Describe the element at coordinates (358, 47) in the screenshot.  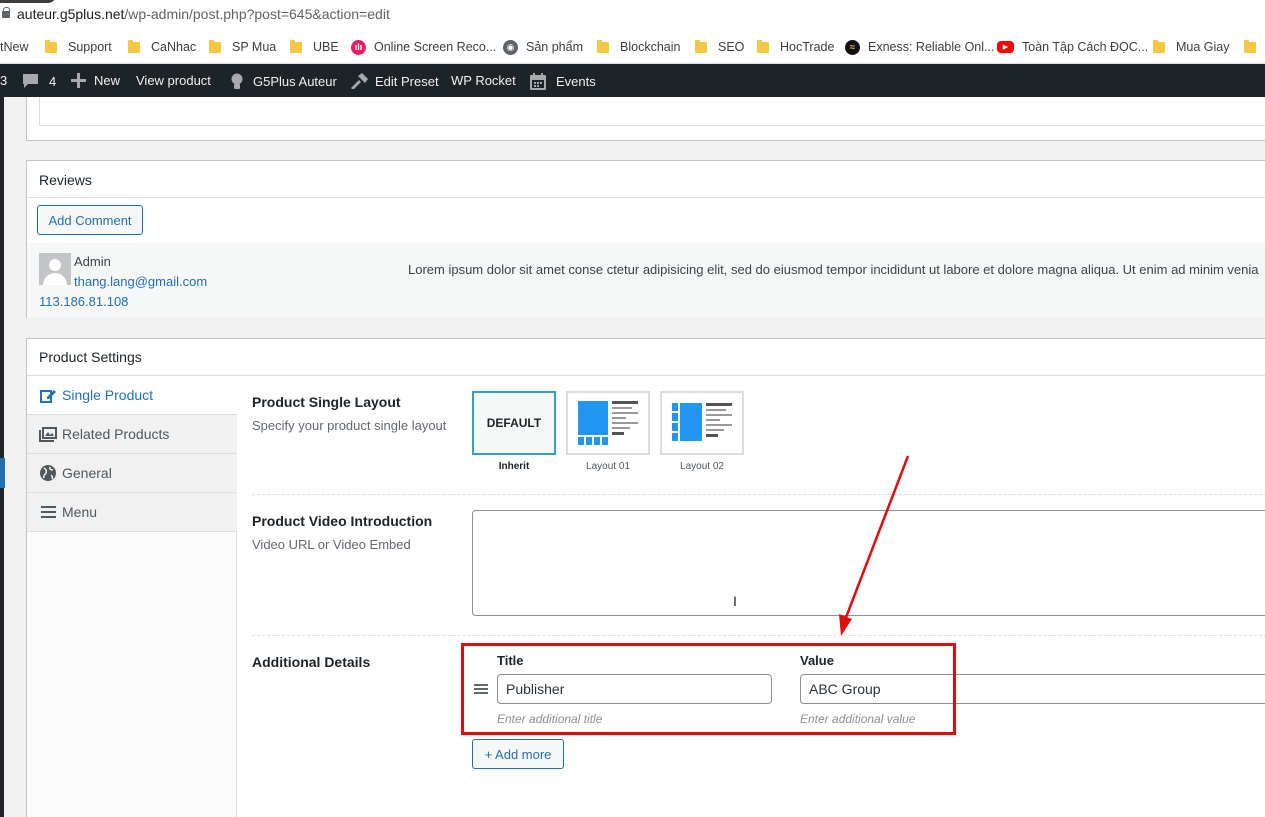
I see `screen-recorder-icon: ılı` at that location.